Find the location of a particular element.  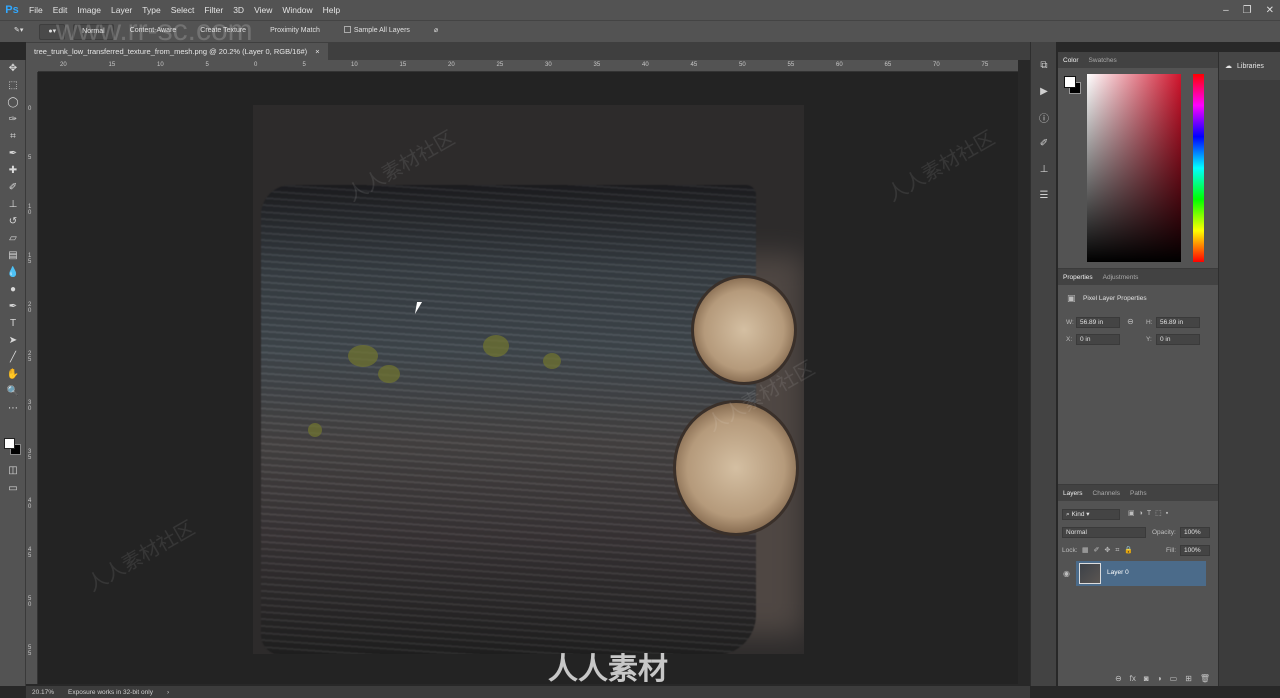

tab-swatches: Swatches is located at coordinates (1103, 60).